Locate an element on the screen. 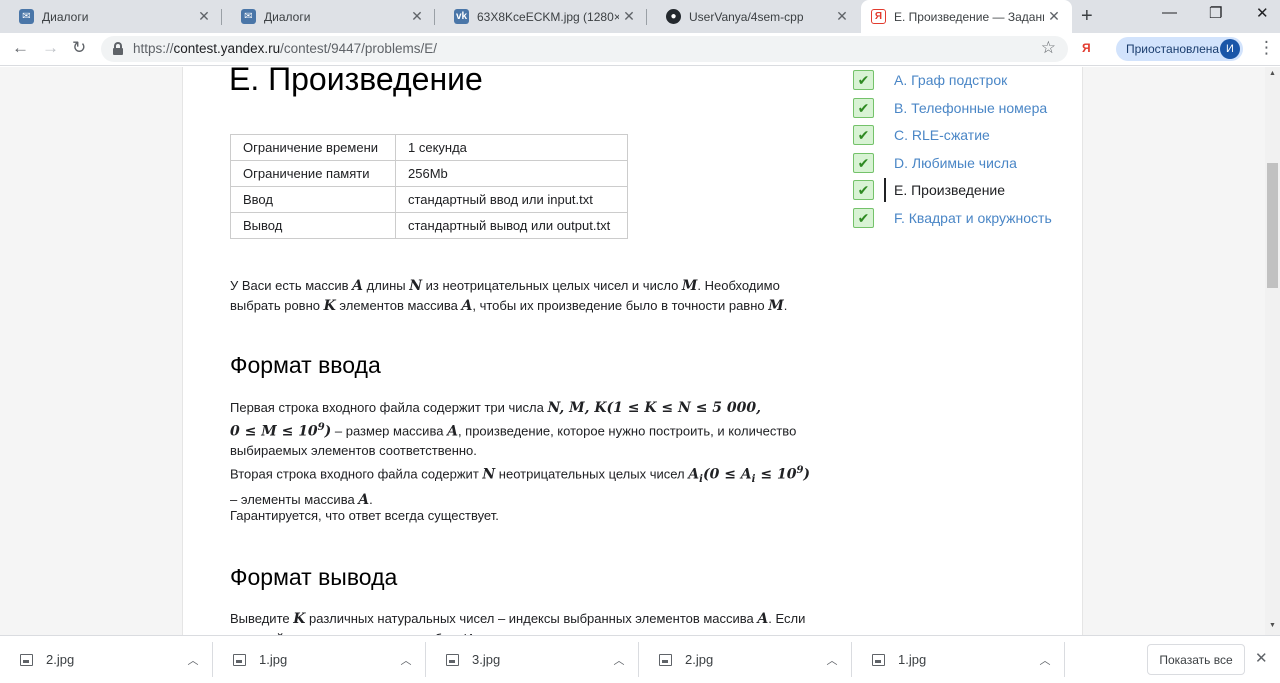  tab-github: ● UserVanya/4sem-cpp ✕ is located at coordinates (753, 16).